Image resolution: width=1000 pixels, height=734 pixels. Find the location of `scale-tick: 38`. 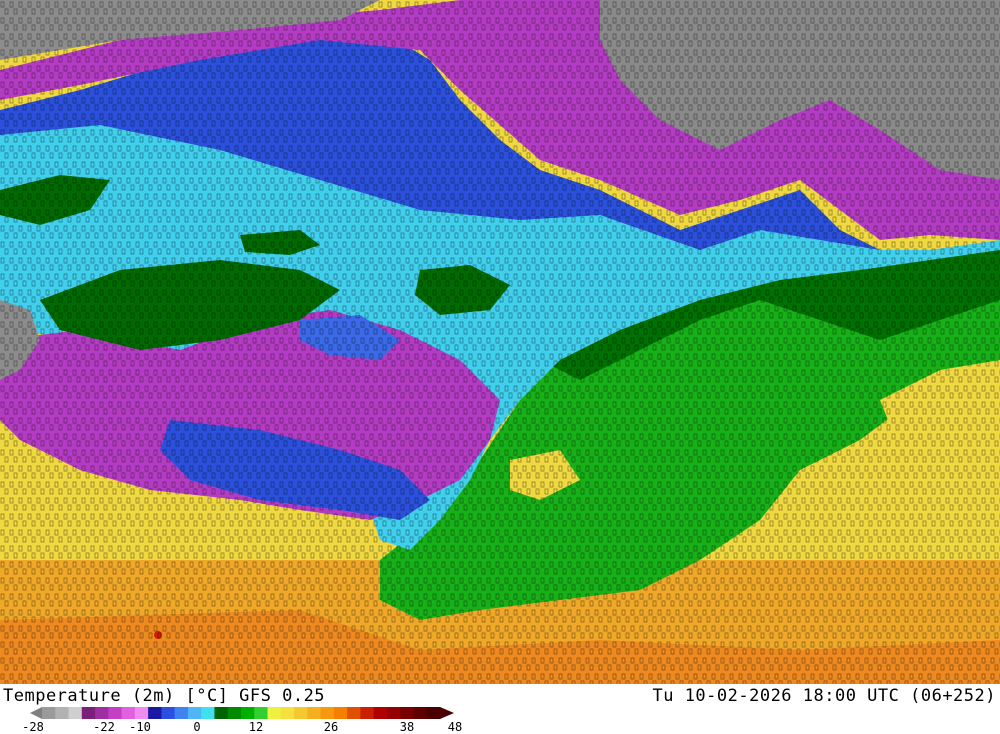

scale-tick: 38 is located at coordinates (407, 727).